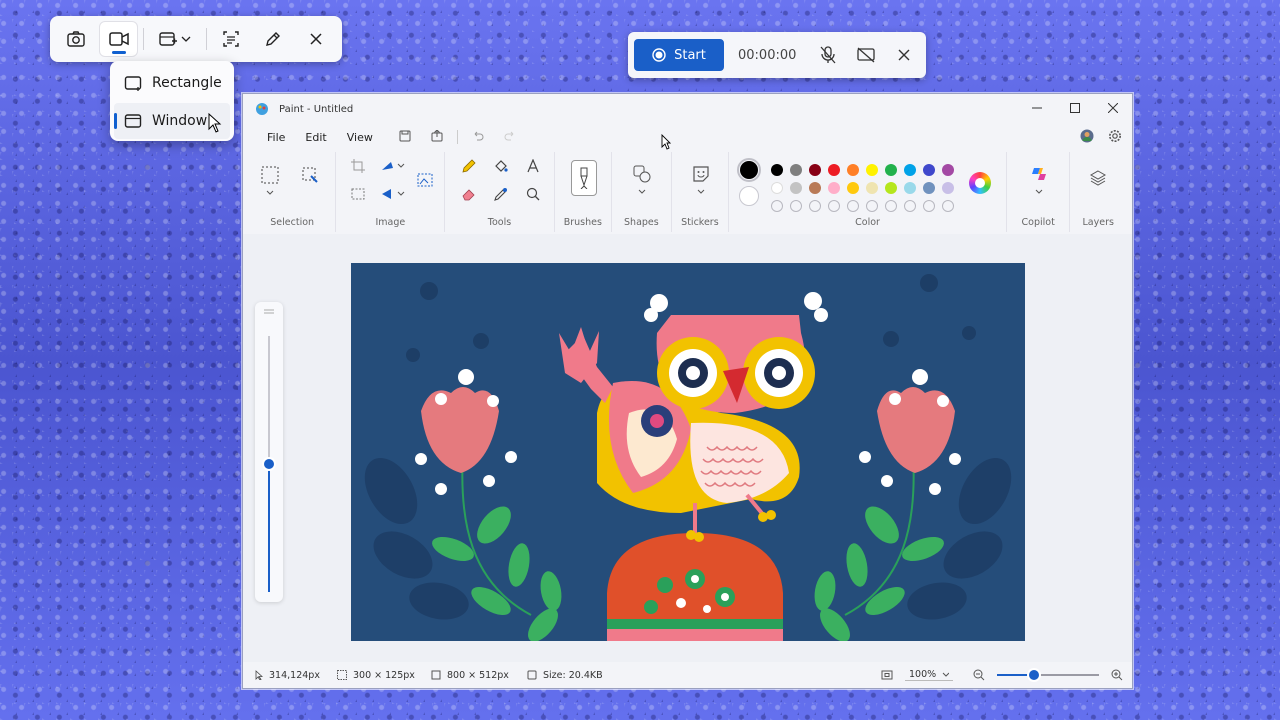 This screenshot has width=1280, height=720. What do you see at coordinates (749, 196) in the screenshot?
I see `secondary-color-button` at bounding box center [749, 196].